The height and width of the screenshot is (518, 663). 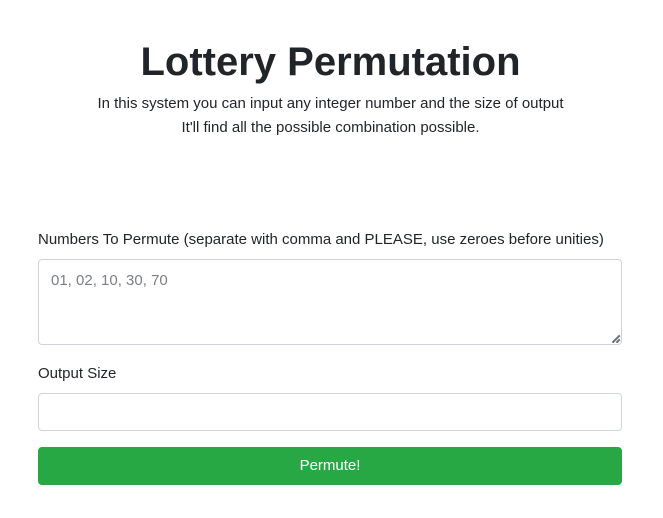 I want to click on numbers-textarea, so click(x=330, y=302).